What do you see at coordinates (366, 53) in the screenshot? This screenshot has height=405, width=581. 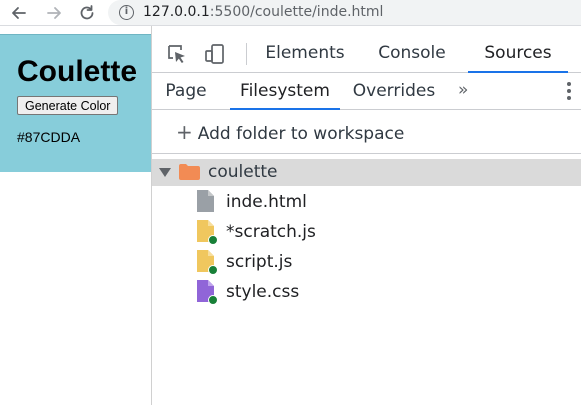 I see `devtools-main-tabs: Elements Console Sources` at bounding box center [366, 53].